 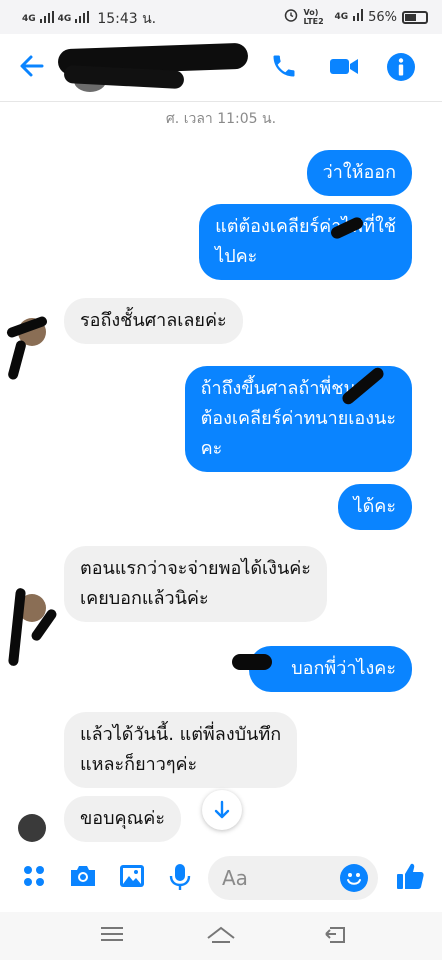 I want to click on alarm-icon, so click(x=291, y=17).